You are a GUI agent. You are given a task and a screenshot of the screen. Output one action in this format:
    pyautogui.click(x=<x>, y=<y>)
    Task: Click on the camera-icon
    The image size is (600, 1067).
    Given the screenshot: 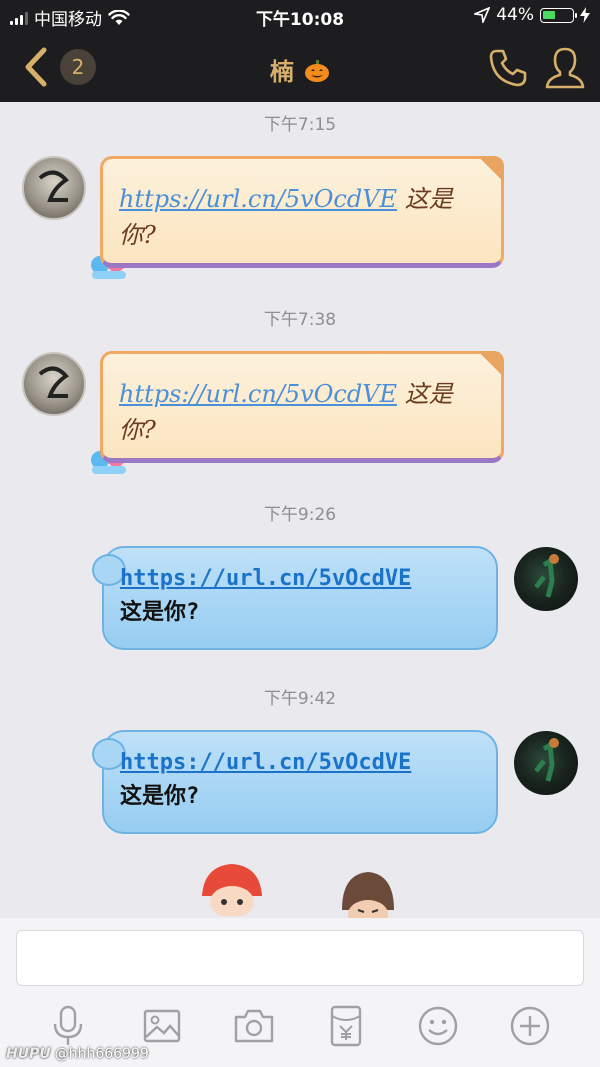 What is the action you would take?
    pyautogui.click(x=254, y=1026)
    